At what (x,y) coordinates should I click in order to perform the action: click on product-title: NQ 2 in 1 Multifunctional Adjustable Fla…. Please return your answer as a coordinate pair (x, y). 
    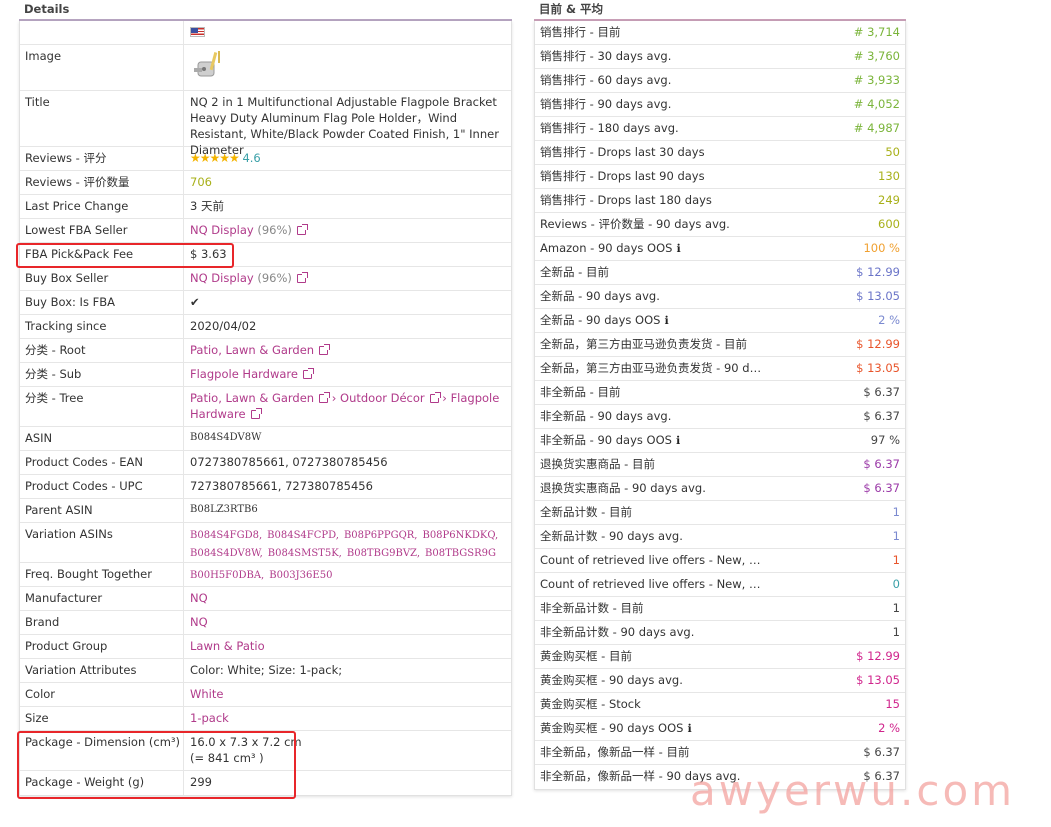
    Looking at the image, I should click on (344, 126).